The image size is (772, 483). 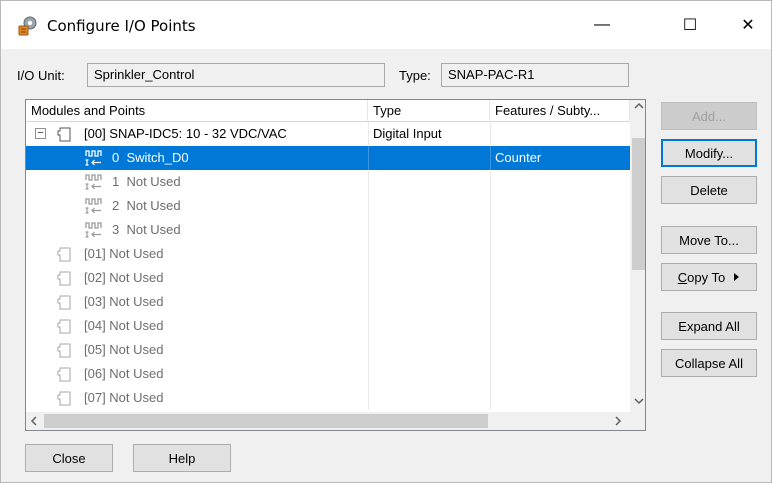 I want to click on table-row: 0 Switch_D0 Counter, so click(x=328, y=158).